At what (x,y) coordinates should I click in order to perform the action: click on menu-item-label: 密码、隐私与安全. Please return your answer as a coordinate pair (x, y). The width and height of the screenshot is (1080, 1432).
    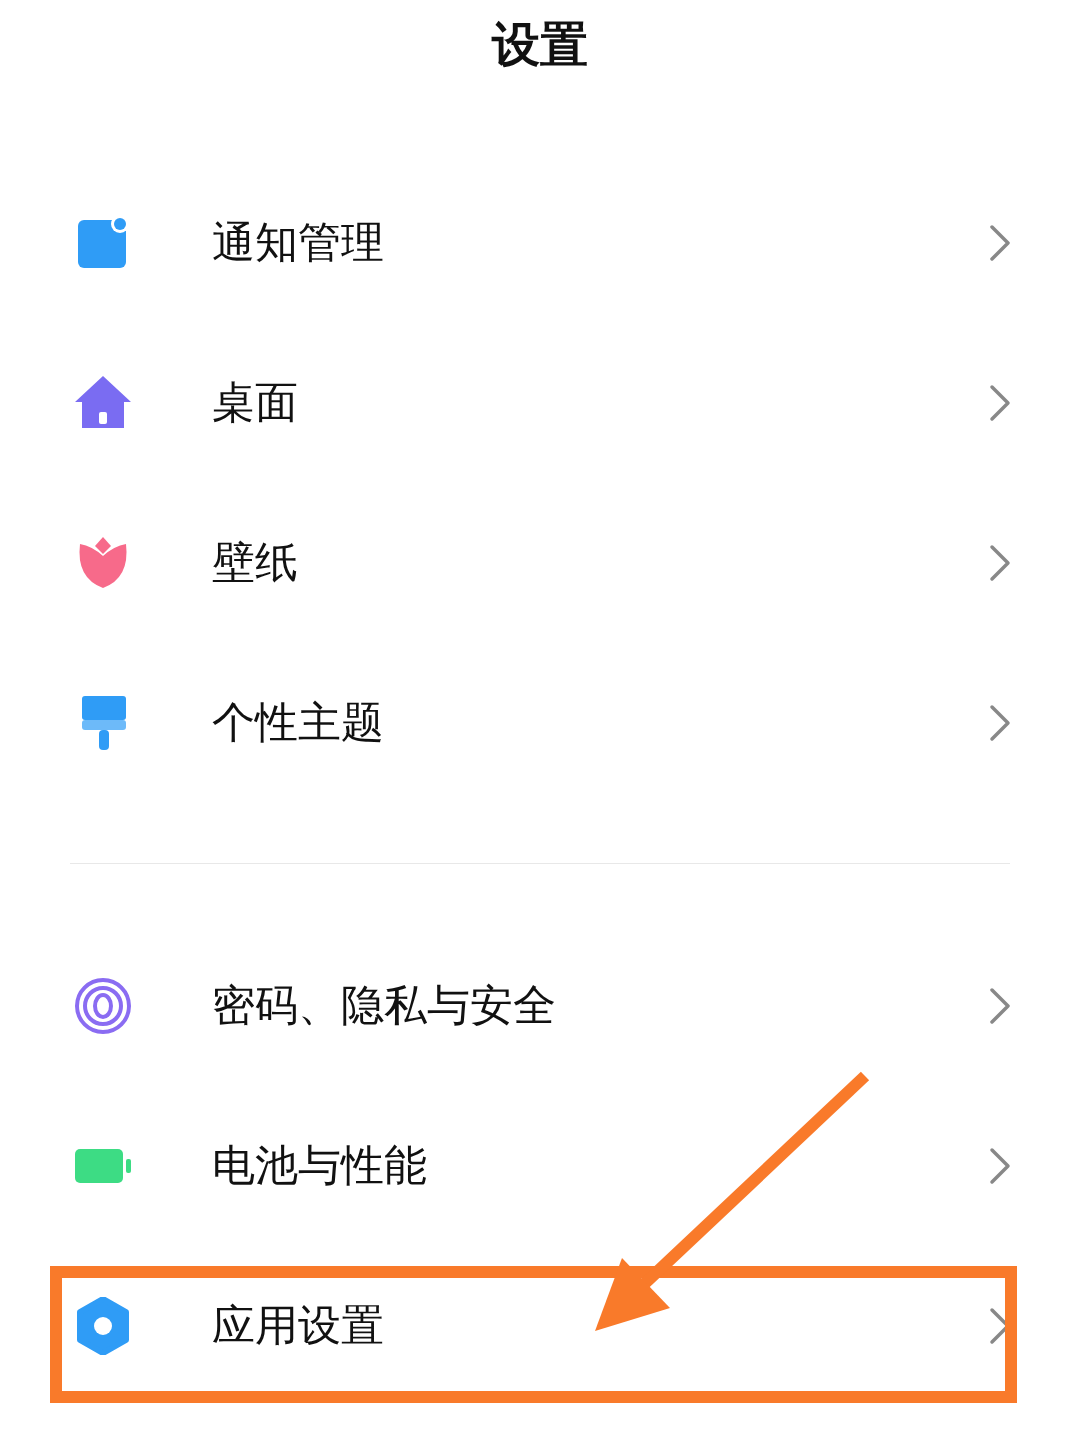
    Looking at the image, I should click on (600, 1006).